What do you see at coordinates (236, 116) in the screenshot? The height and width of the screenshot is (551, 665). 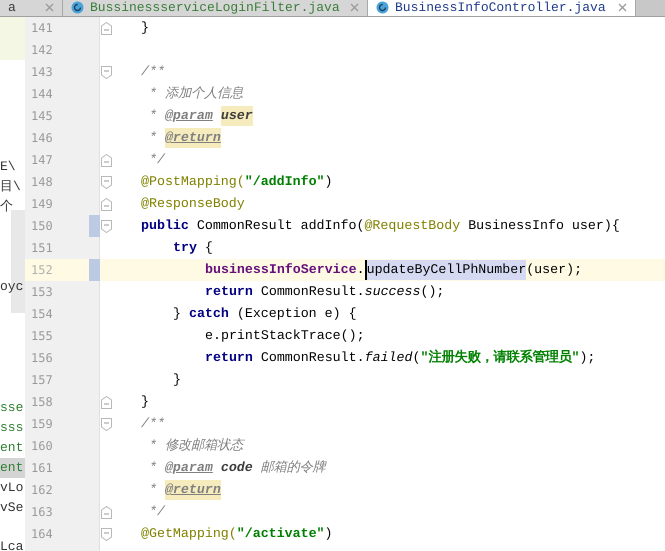 I see `parameter-name: user` at bounding box center [236, 116].